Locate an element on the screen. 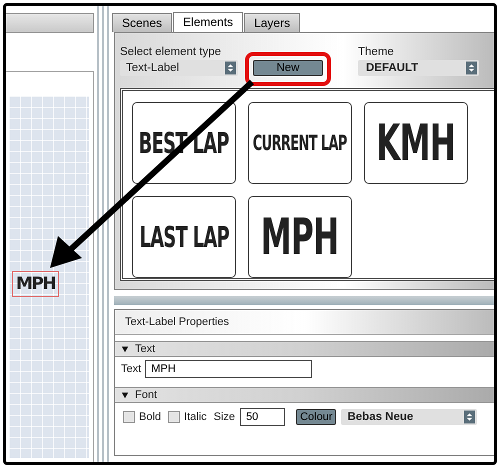 This screenshot has height=469, width=500. tab: Layers is located at coordinates (272, 22).